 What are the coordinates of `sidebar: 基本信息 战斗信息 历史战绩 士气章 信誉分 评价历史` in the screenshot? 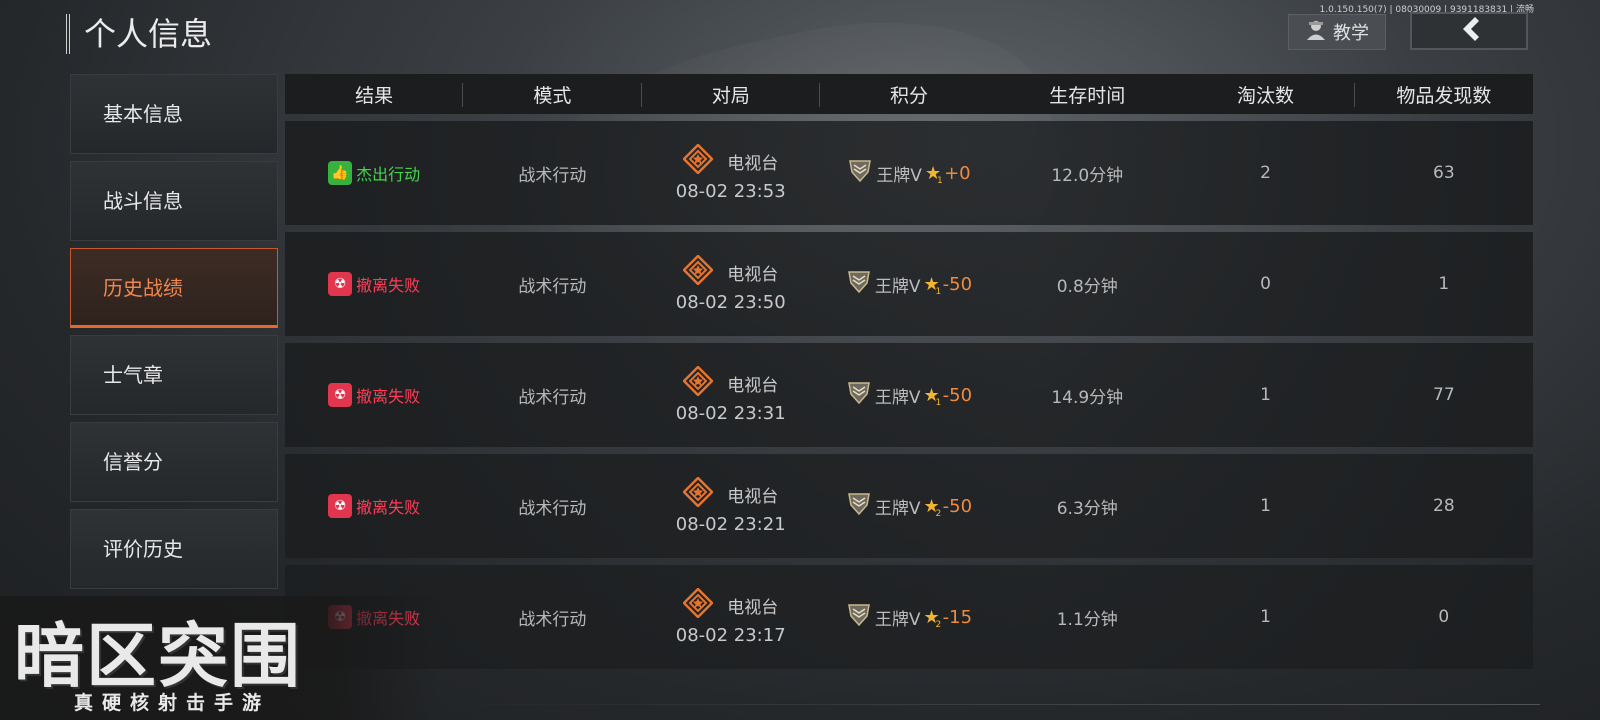 It's located at (175, 335).